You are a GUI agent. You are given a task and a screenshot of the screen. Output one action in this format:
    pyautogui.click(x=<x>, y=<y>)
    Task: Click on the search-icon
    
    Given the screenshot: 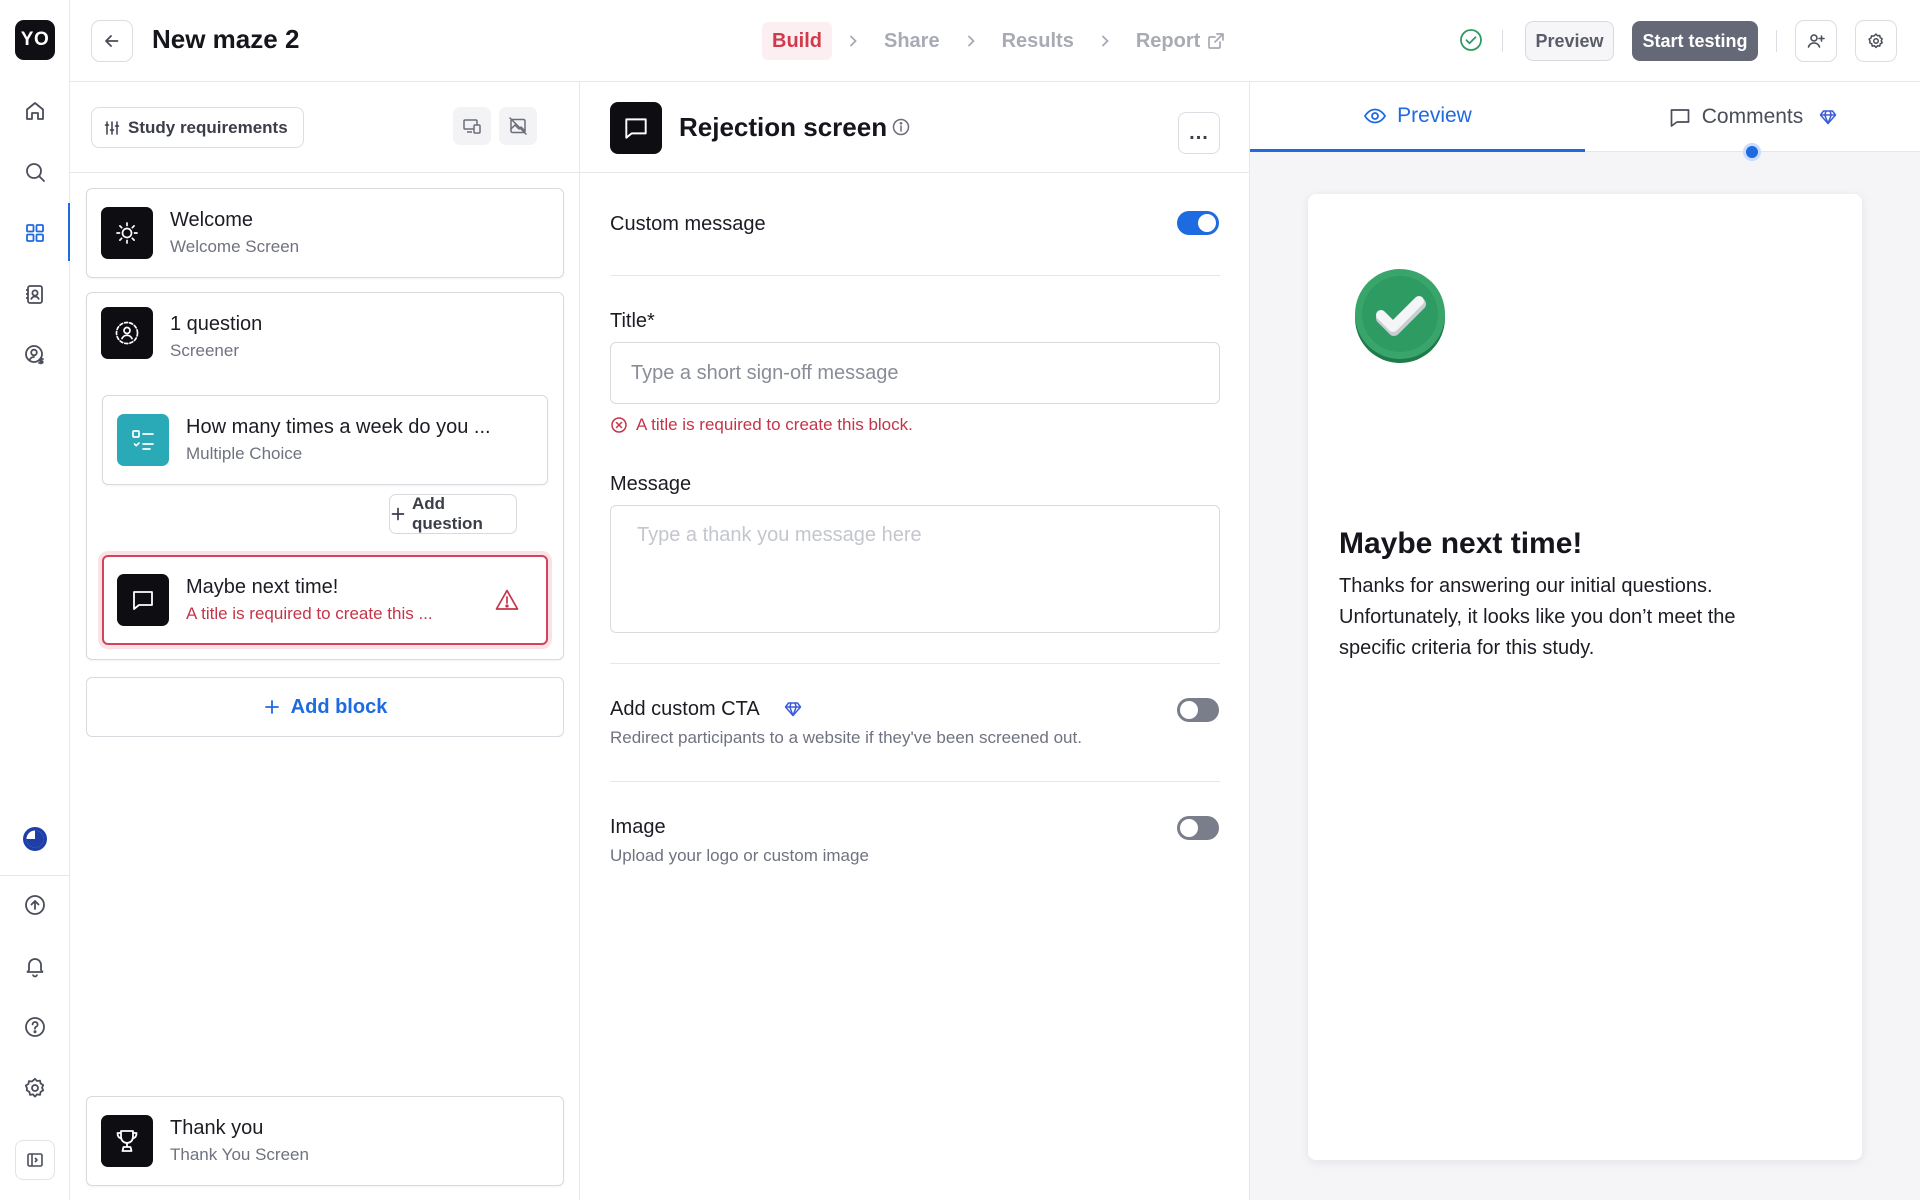 What is the action you would take?
    pyautogui.click(x=35, y=172)
    